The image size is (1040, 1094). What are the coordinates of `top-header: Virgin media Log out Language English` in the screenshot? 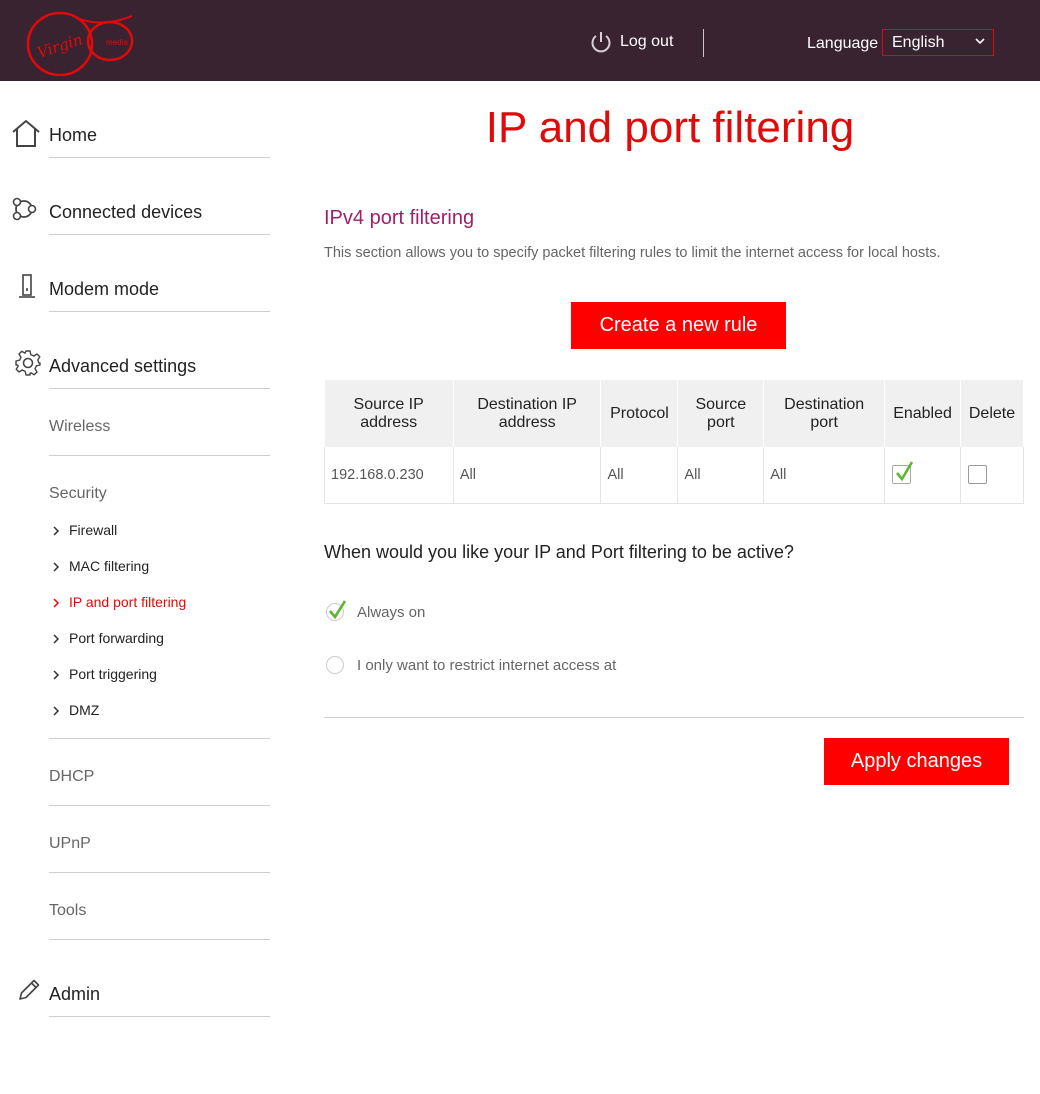 It's located at (520, 40).